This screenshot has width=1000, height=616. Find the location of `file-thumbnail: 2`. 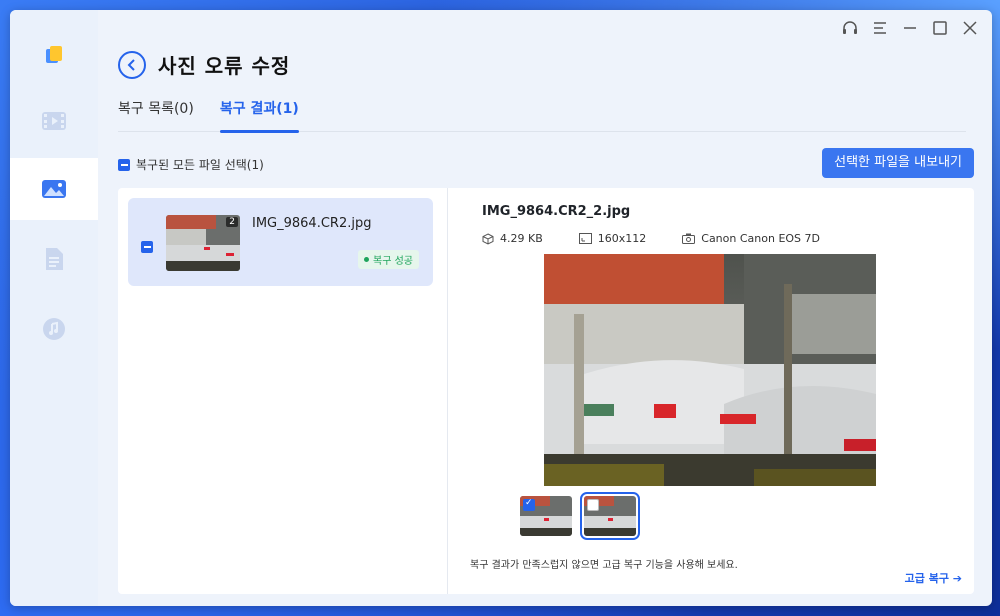

file-thumbnail: 2 is located at coordinates (203, 243).